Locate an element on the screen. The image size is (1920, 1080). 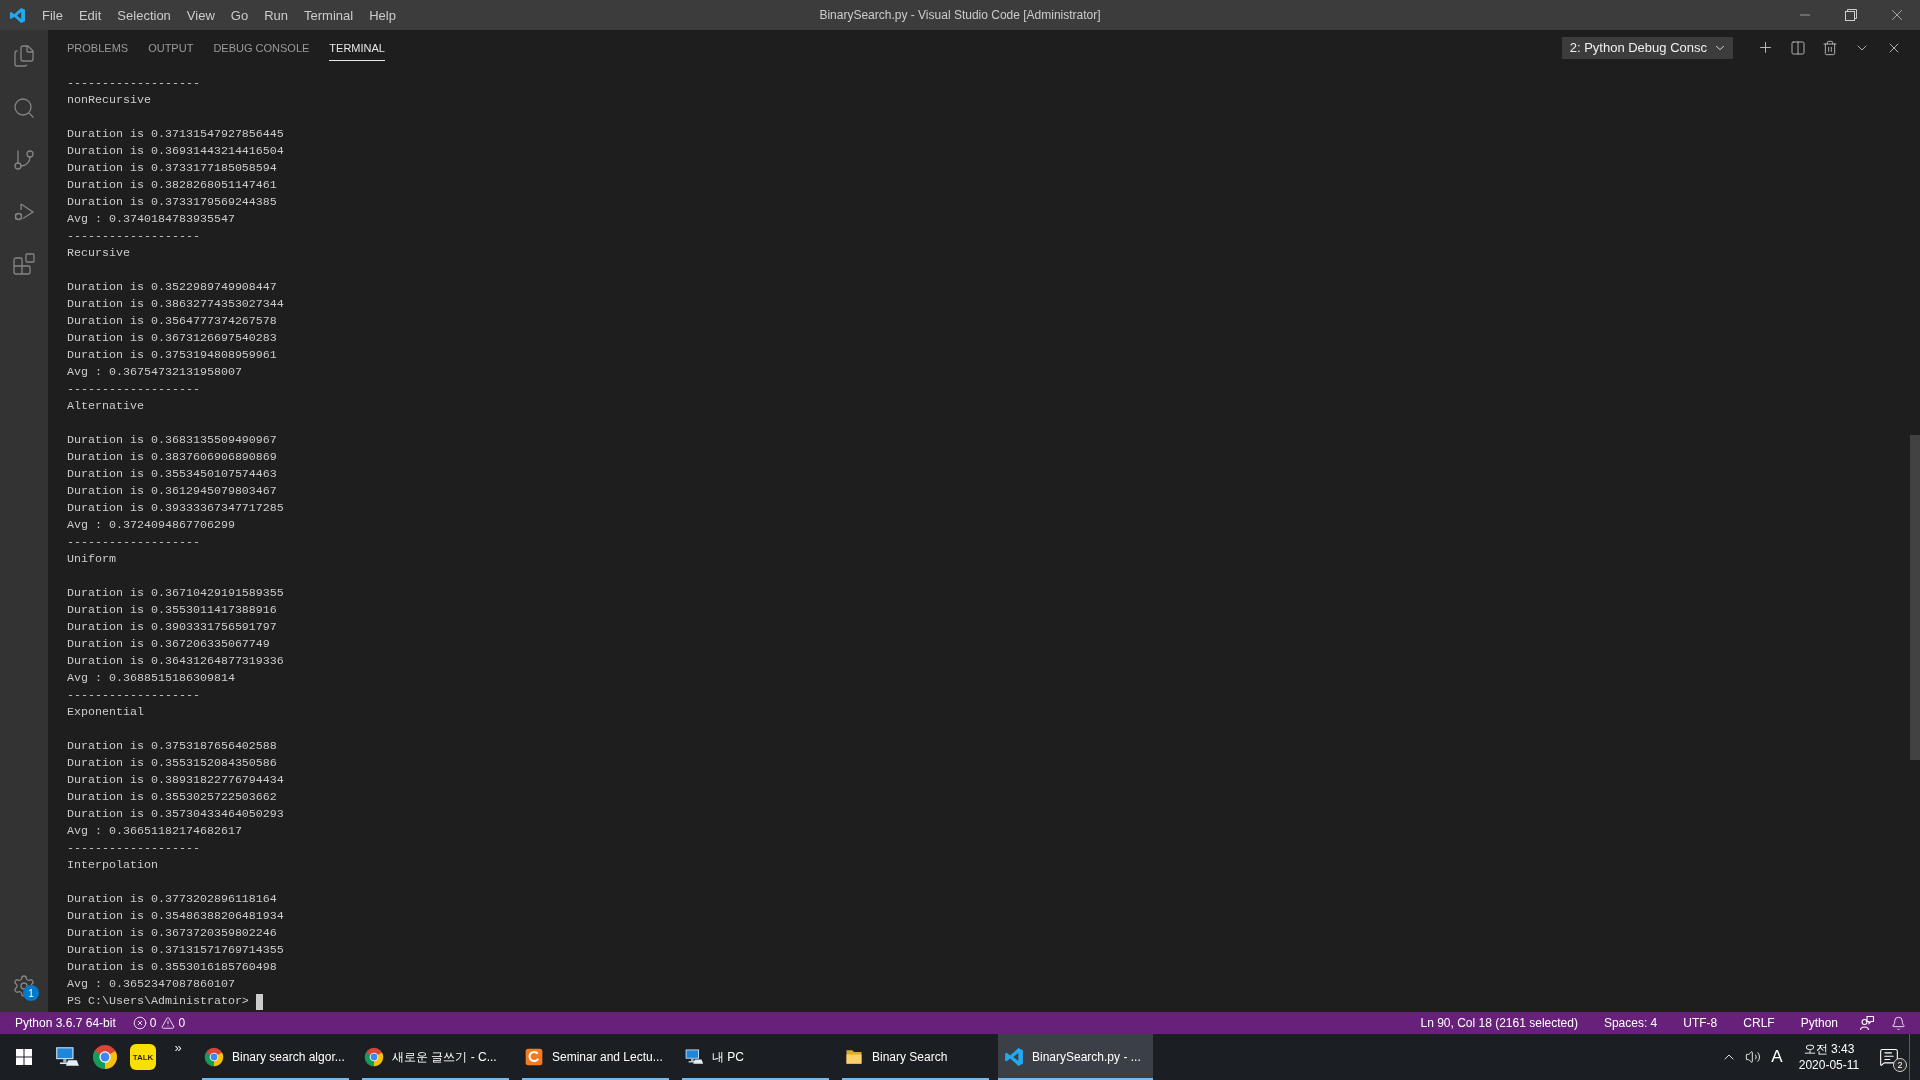
speaker-icon is located at coordinates (1753, 1057).